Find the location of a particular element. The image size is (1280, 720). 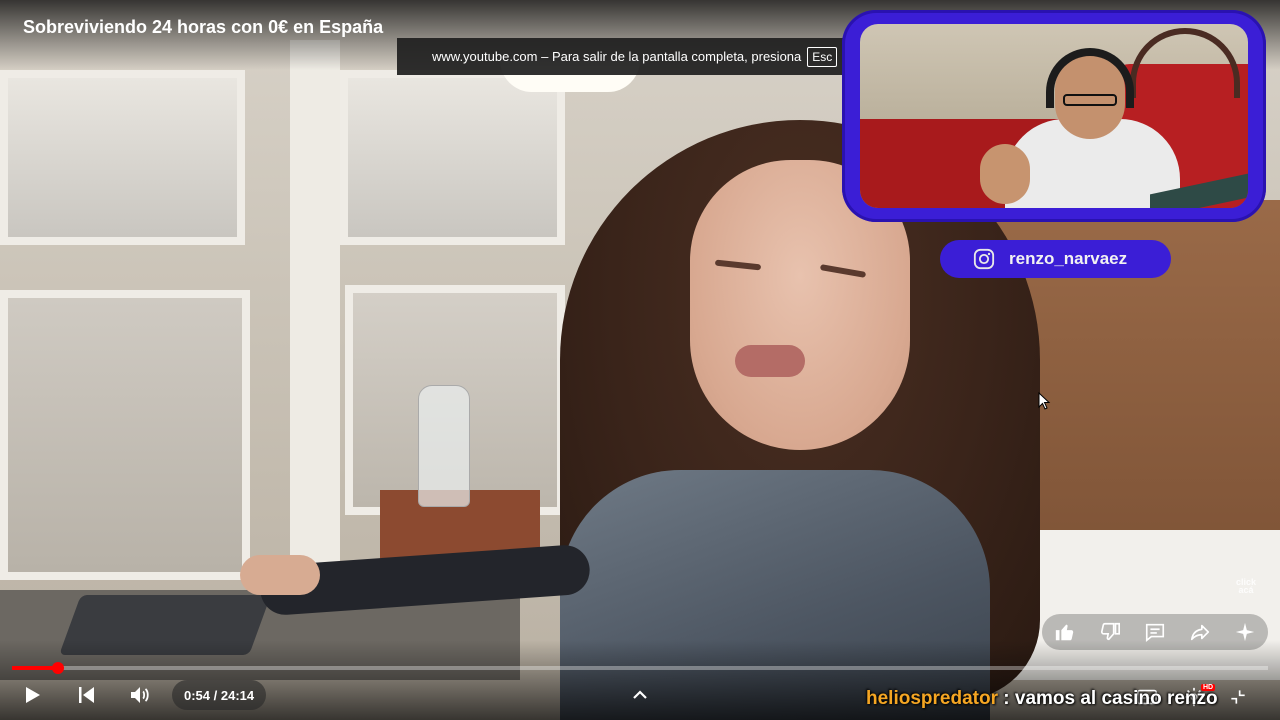

webcam-wheel-decor is located at coordinates (1185, 63).